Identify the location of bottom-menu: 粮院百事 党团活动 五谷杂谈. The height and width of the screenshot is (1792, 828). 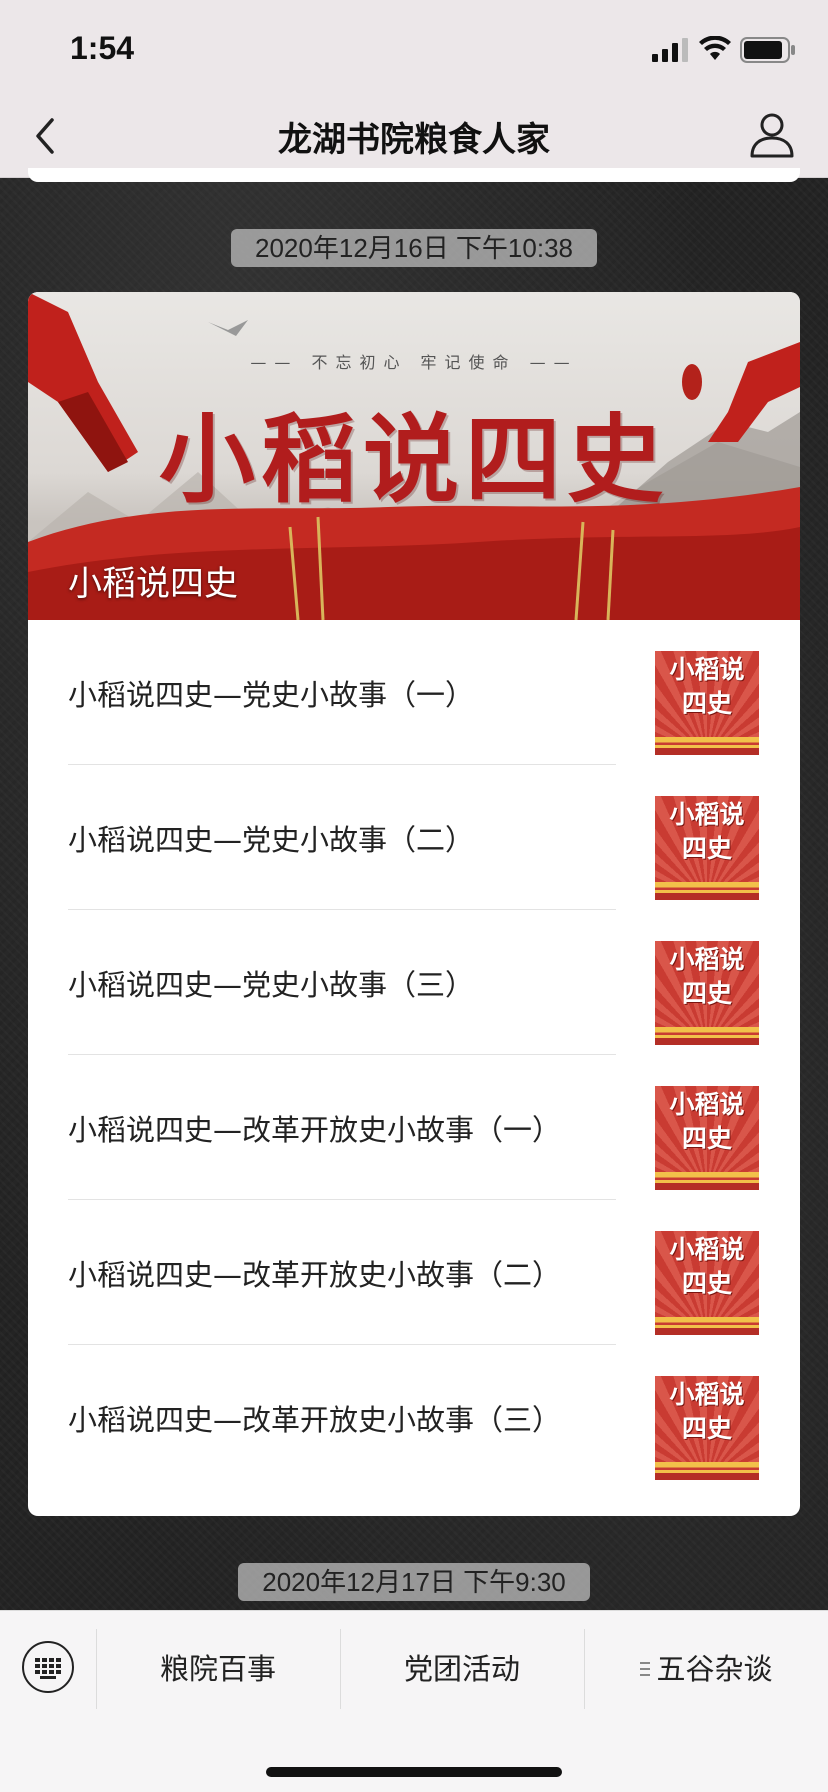
(414, 1701).